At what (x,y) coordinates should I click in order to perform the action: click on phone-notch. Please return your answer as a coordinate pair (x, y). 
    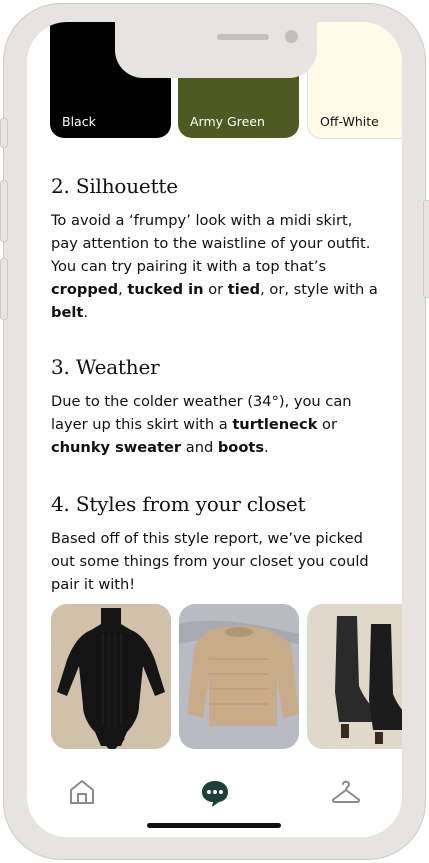
    Looking at the image, I should click on (216, 50).